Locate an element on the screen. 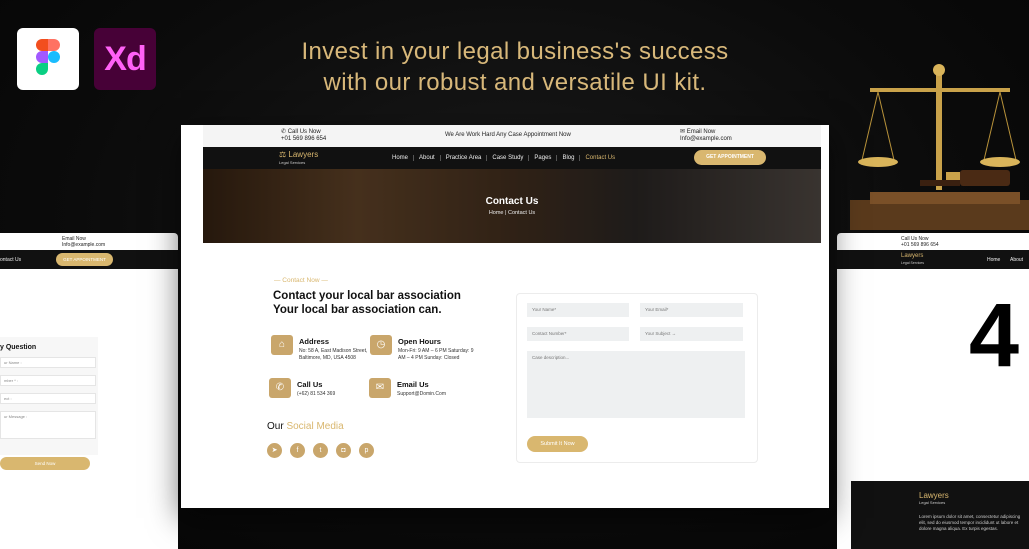 This screenshot has width=1029, height=549. right-nav: Lawyers Legal Services Home About is located at coordinates (933, 259).